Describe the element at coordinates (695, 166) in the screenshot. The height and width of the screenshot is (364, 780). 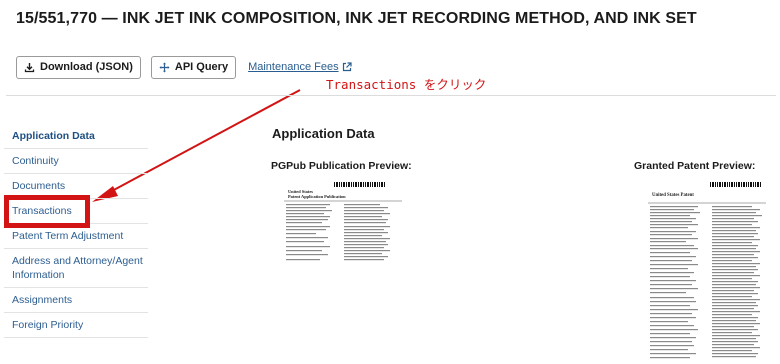
I see `granted-preview-label: Granted Patent Preview:` at that location.